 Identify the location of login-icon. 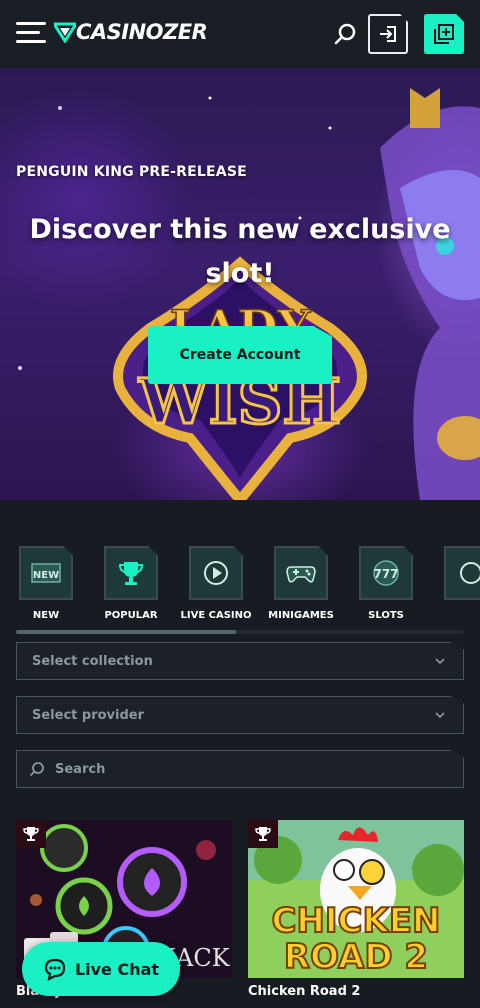
(388, 34).